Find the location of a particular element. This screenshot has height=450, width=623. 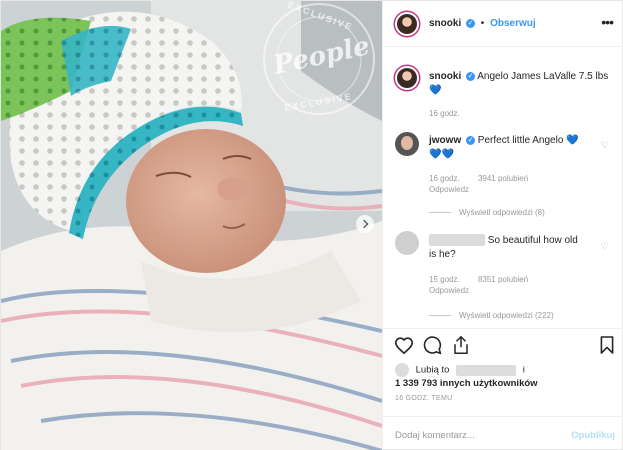

publish-button: Opublikuj is located at coordinates (593, 435).